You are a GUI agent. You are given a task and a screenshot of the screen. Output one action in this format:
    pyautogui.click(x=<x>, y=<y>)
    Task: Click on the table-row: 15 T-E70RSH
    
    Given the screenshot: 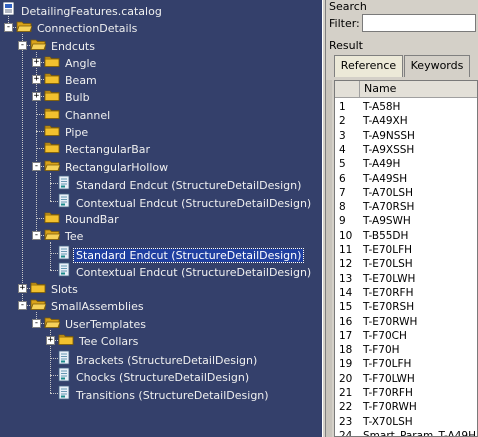 What is the action you would take?
    pyautogui.click(x=374, y=307)
    